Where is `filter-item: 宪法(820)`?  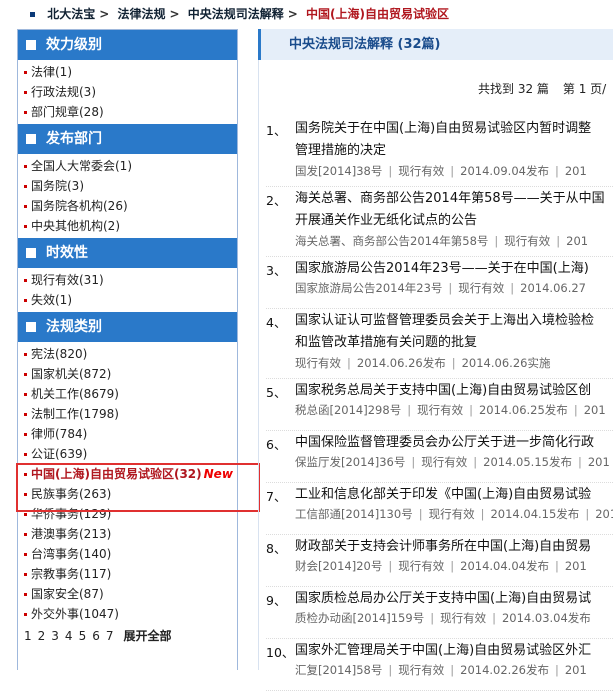
filter-item: 宪法(820) is located at coordinates (130, 354).